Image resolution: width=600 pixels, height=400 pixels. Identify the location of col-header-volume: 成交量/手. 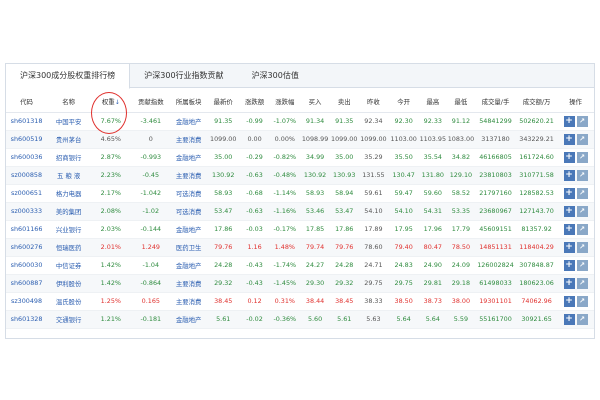
(495, 102).